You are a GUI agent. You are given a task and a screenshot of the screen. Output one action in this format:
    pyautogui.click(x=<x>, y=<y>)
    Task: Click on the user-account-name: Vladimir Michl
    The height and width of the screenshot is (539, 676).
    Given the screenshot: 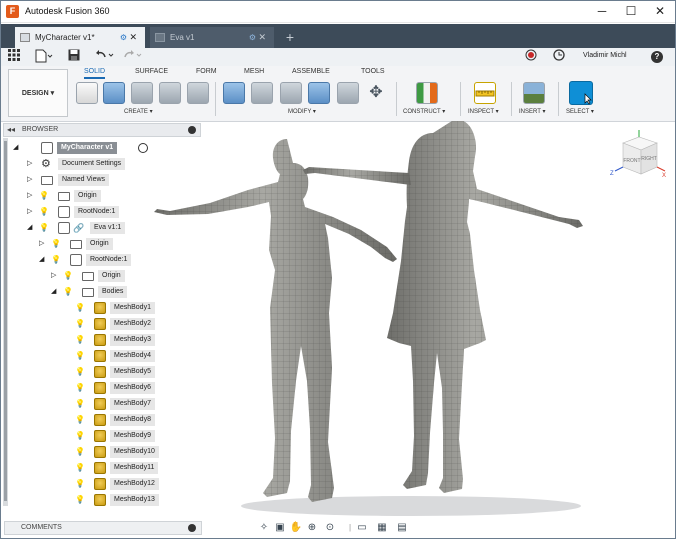 What is the action you would take?
    pyautogui.click(x=605, y=56)
    